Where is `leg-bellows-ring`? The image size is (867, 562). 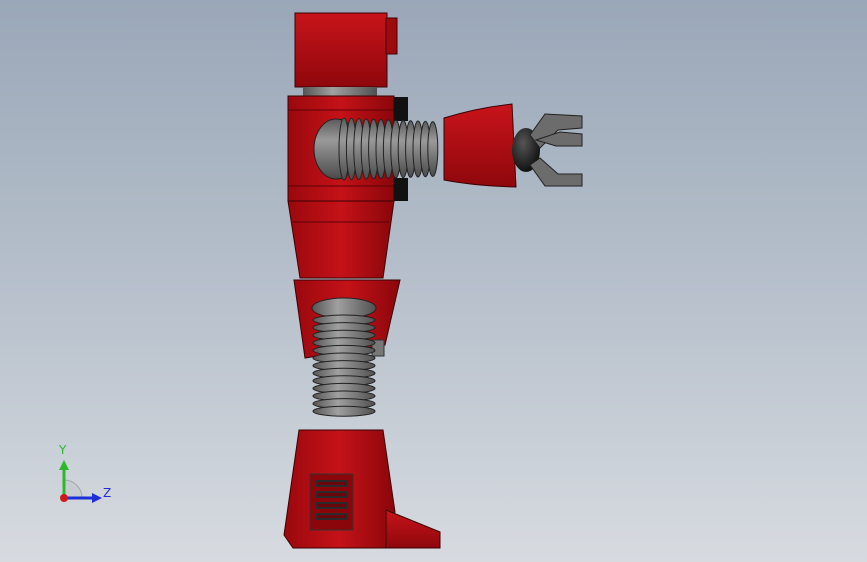 leg-bellows-ring is located at coordinates (344, 411).